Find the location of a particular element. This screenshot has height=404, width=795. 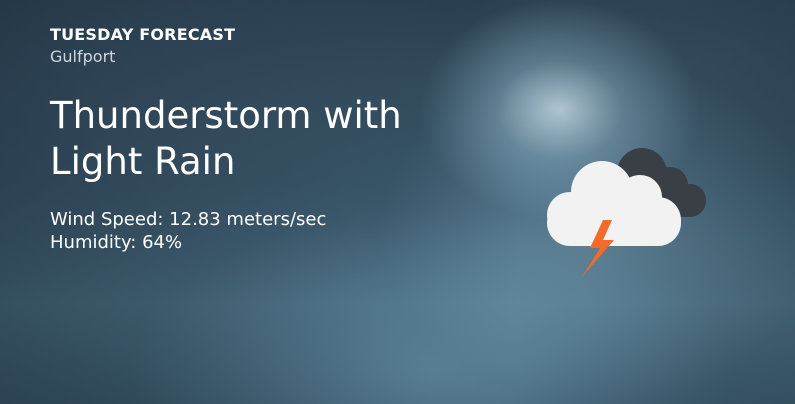

city-name: Gulfport is located at coordinates (83, 56).